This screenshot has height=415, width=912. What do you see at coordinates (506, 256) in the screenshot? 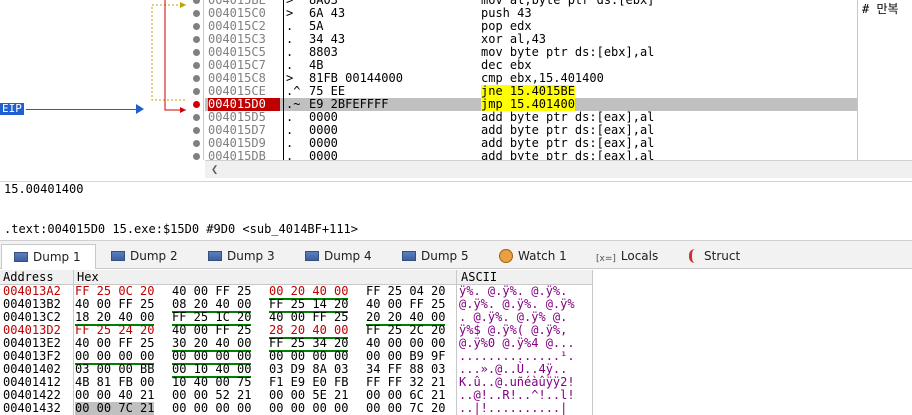
I see `watch-icon` at bounding box center [506, 256].